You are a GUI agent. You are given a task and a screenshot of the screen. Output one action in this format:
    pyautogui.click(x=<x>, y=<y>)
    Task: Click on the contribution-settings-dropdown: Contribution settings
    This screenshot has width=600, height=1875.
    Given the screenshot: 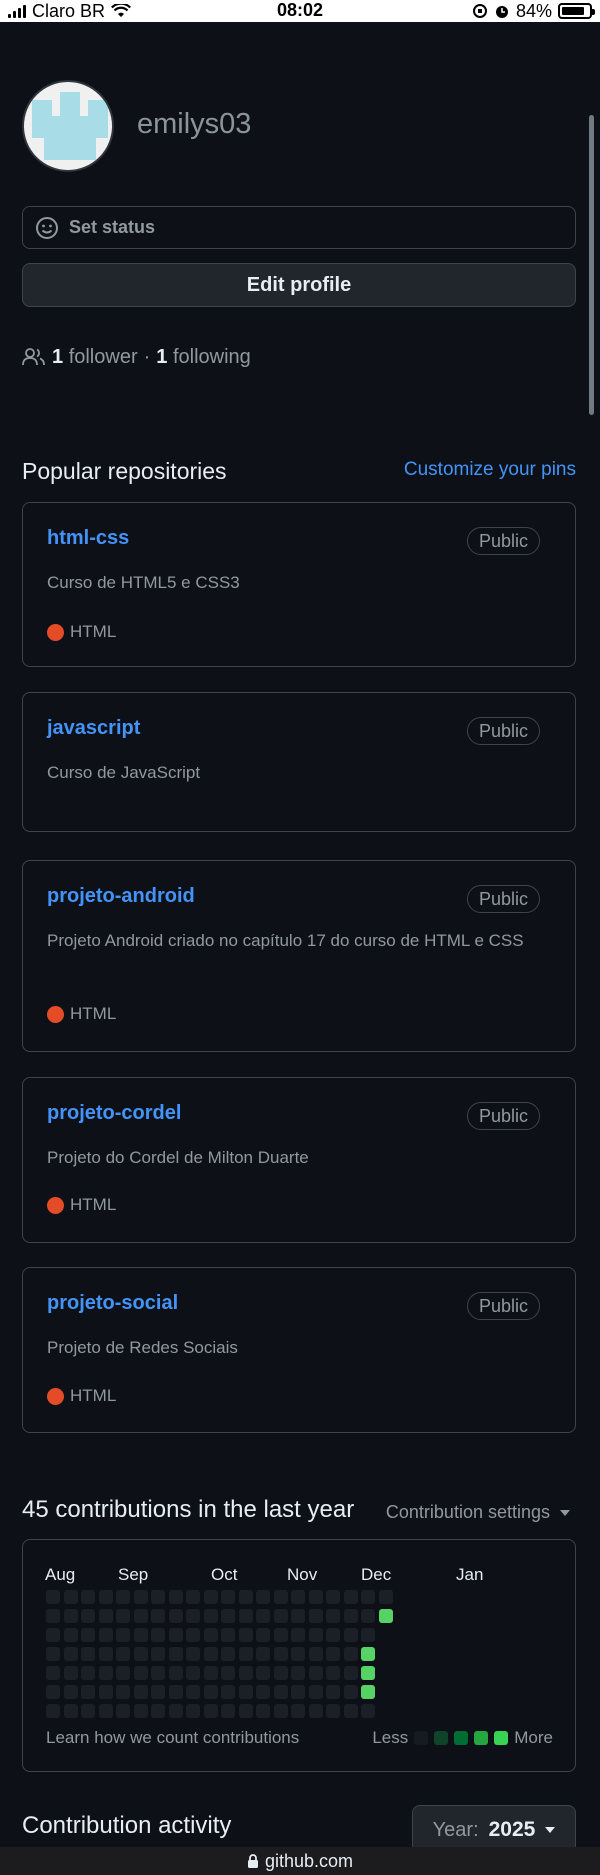 What is the action you would take?
    pyautogui.click(x=478, y=1512)
    